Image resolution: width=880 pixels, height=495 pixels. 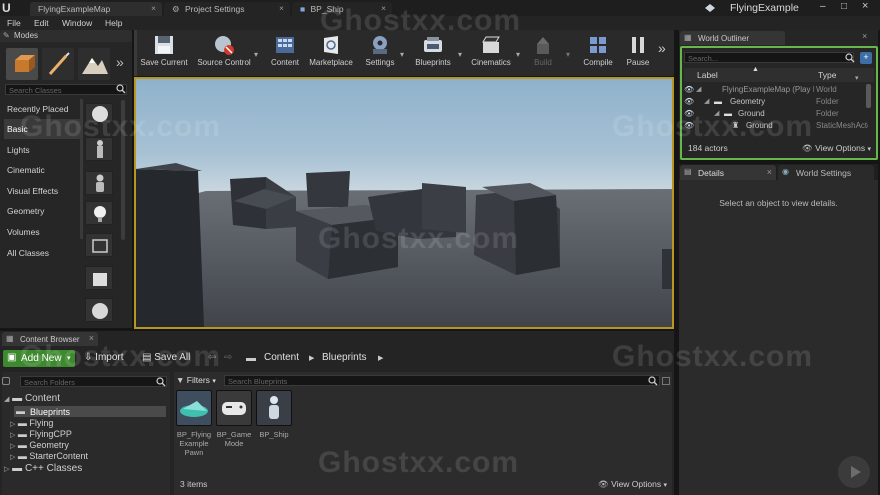 What do you see at coordinates (274, 408) in the screenshot?
I see `asset-bp-ship` at bounding box center [274, 408].